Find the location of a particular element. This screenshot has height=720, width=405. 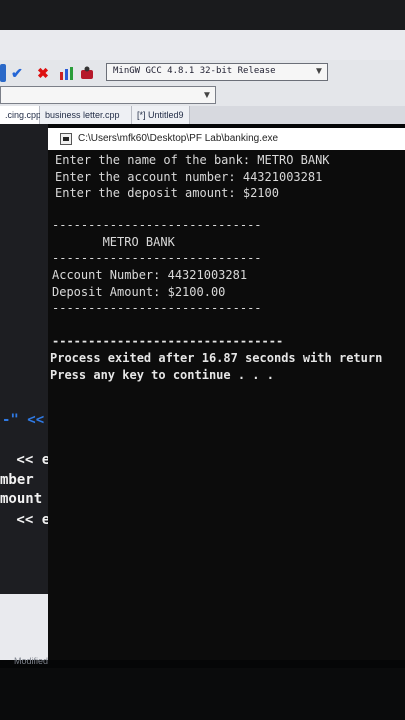

code-line: mount is located at coordinates (21, 499).